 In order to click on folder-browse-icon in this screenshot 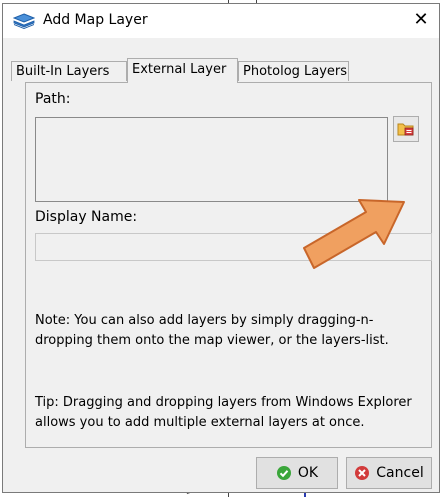, I will do `click(405, 129)`.